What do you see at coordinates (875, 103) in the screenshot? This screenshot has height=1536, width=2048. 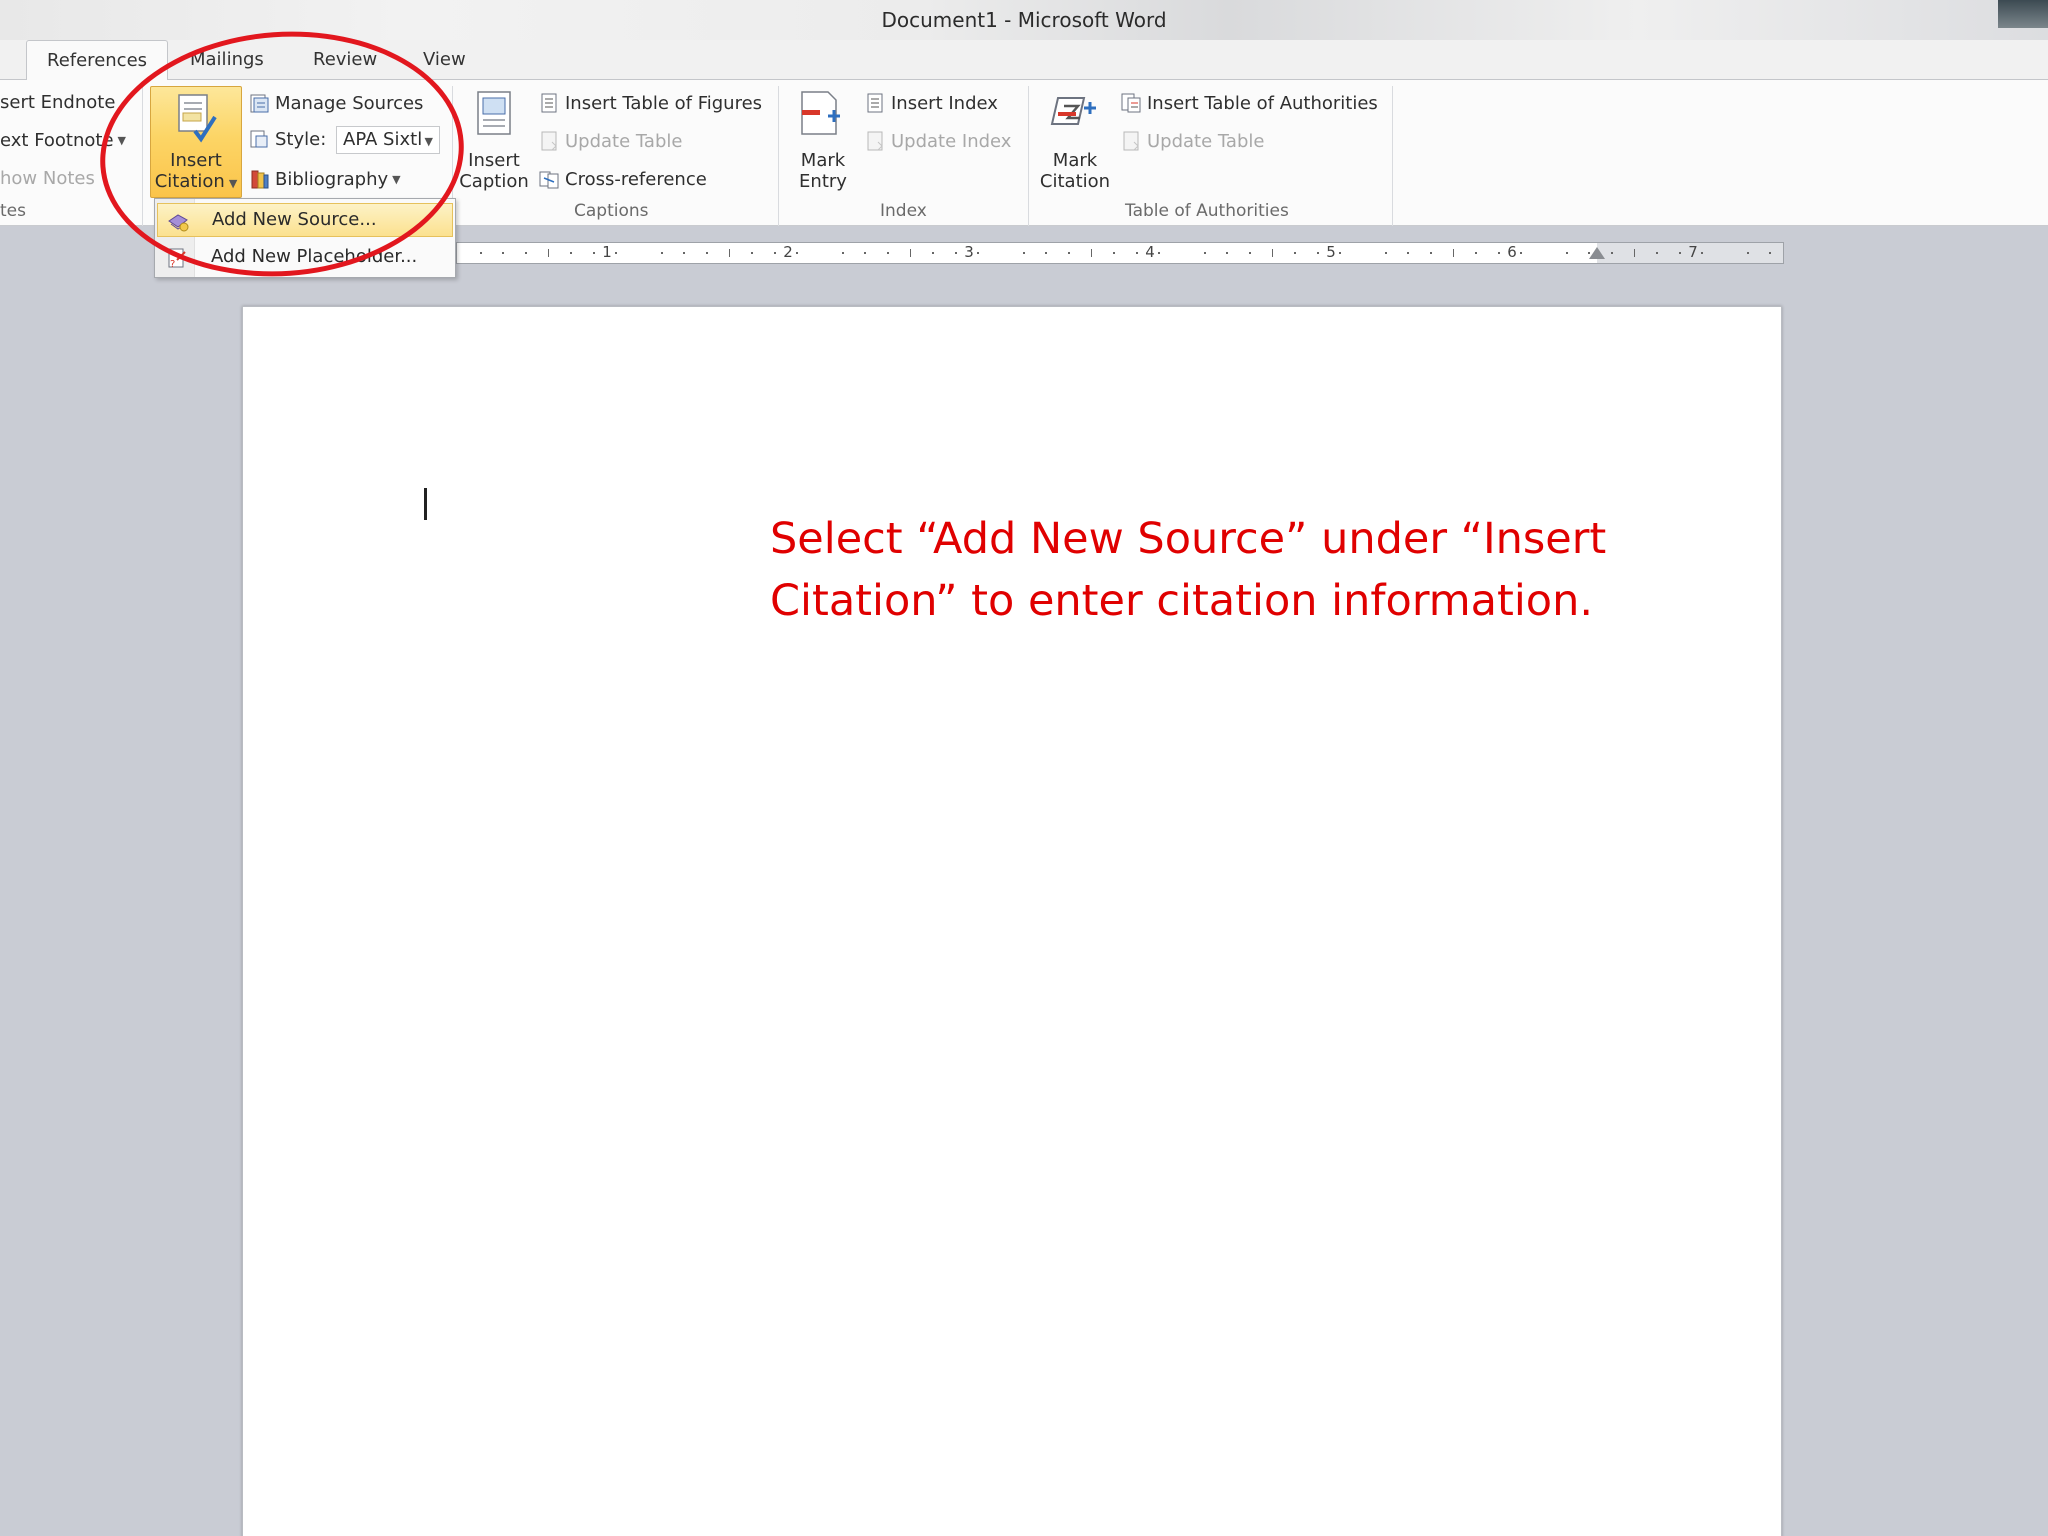 I see `insert-index-icon` at bounding box center [875, 103].